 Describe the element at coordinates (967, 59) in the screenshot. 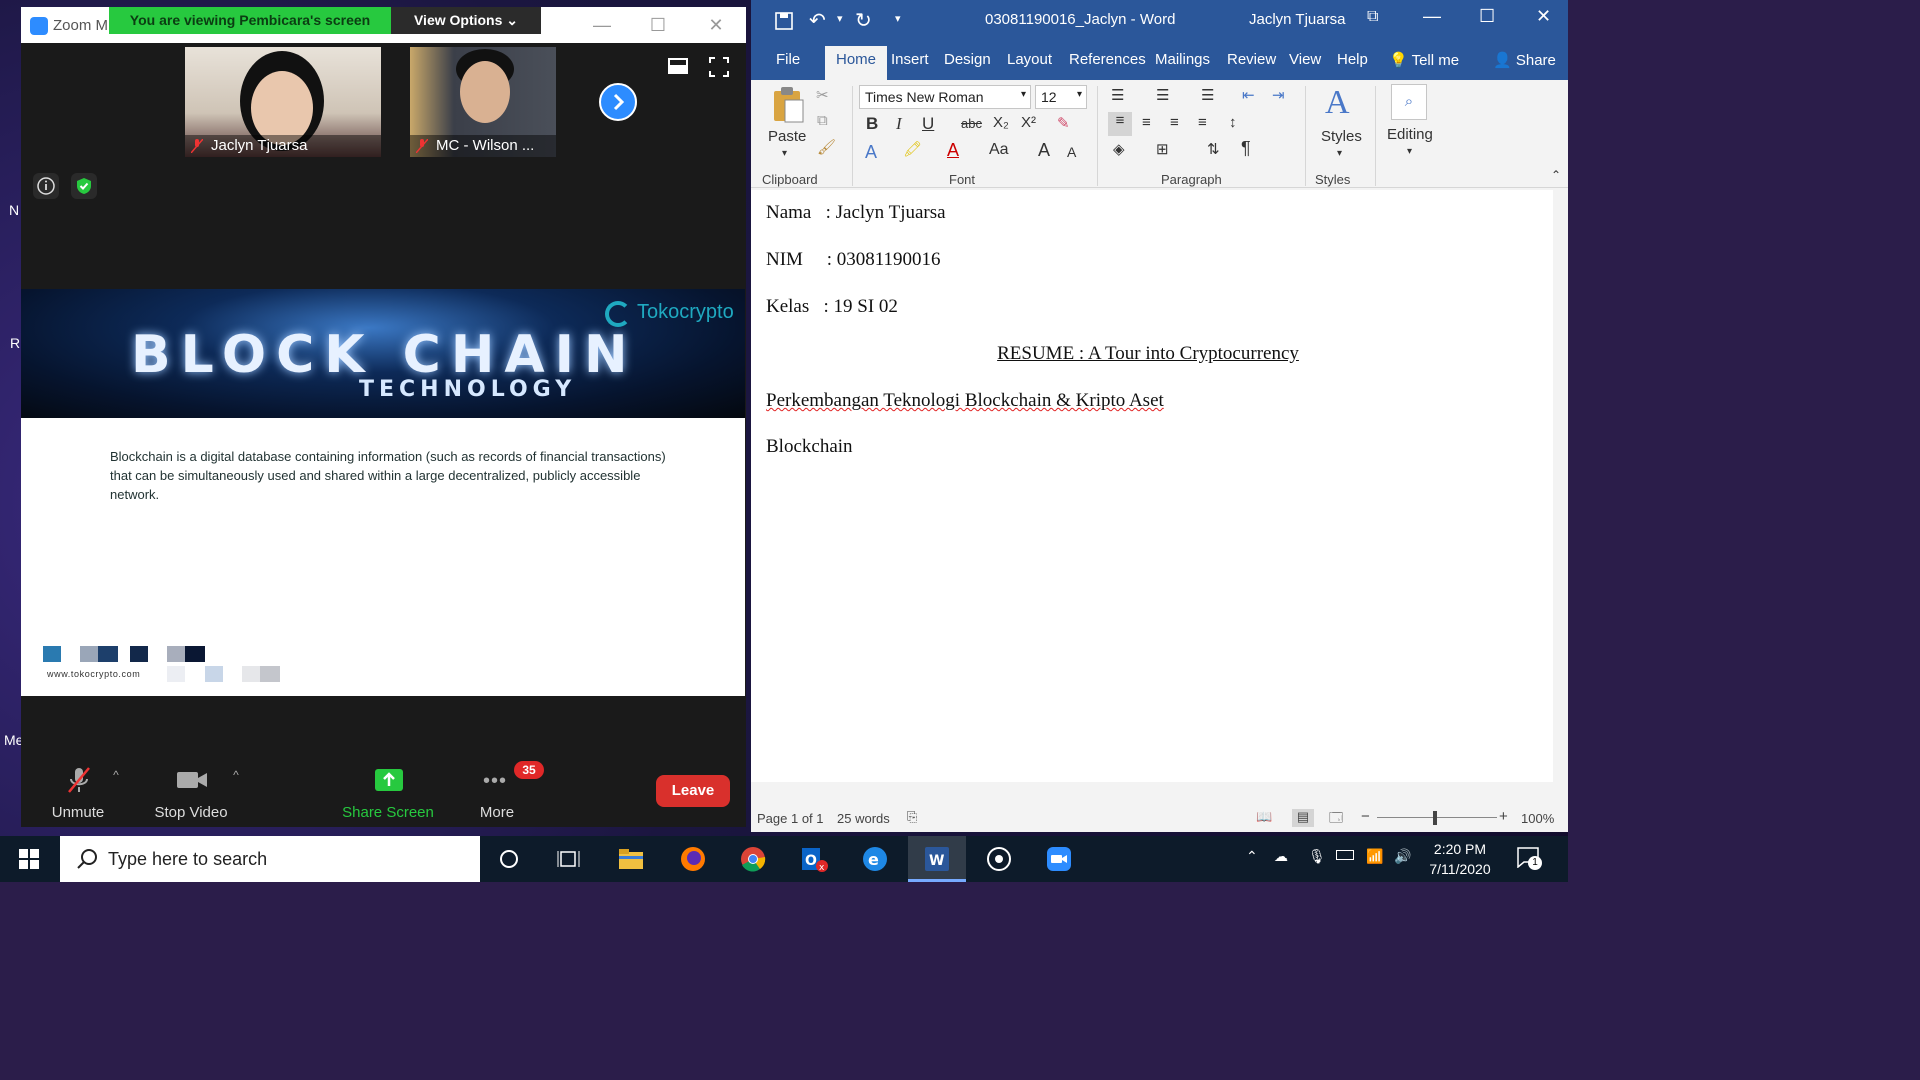

I see `tab-design: Design` at that location.